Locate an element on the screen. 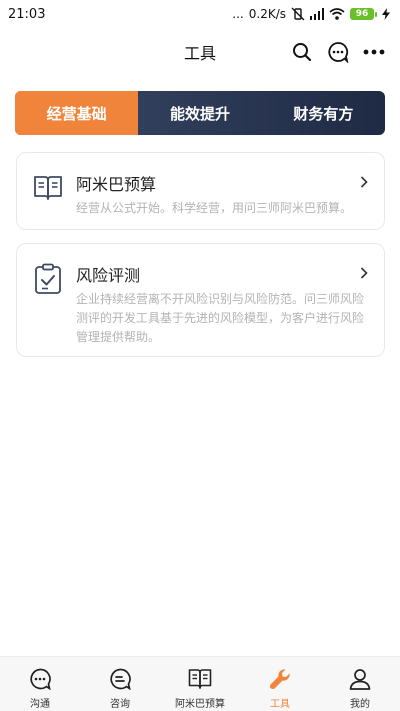 The width and height of the screenshot is (400, 711). status-bar: 21:03 ... 0.2K/s 96 is located at coordinates (200, 14).